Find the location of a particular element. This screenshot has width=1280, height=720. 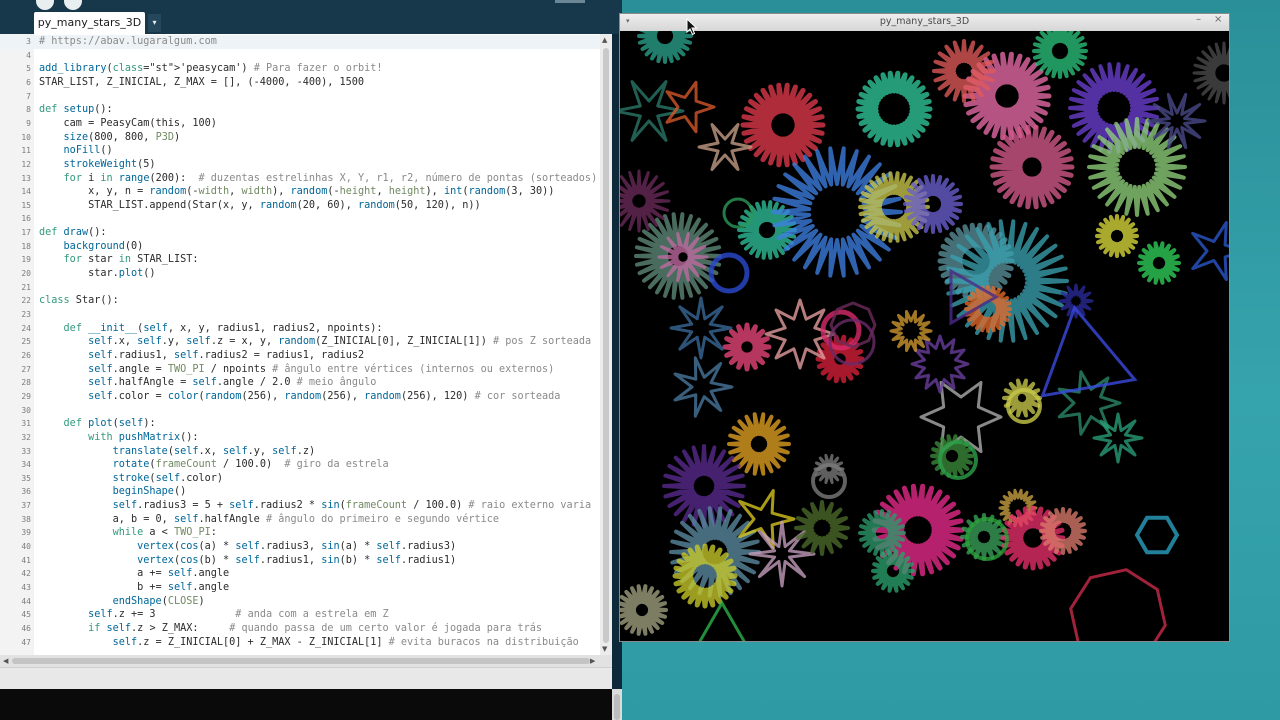

line-number: 7 is located at coordinates (28, 96).